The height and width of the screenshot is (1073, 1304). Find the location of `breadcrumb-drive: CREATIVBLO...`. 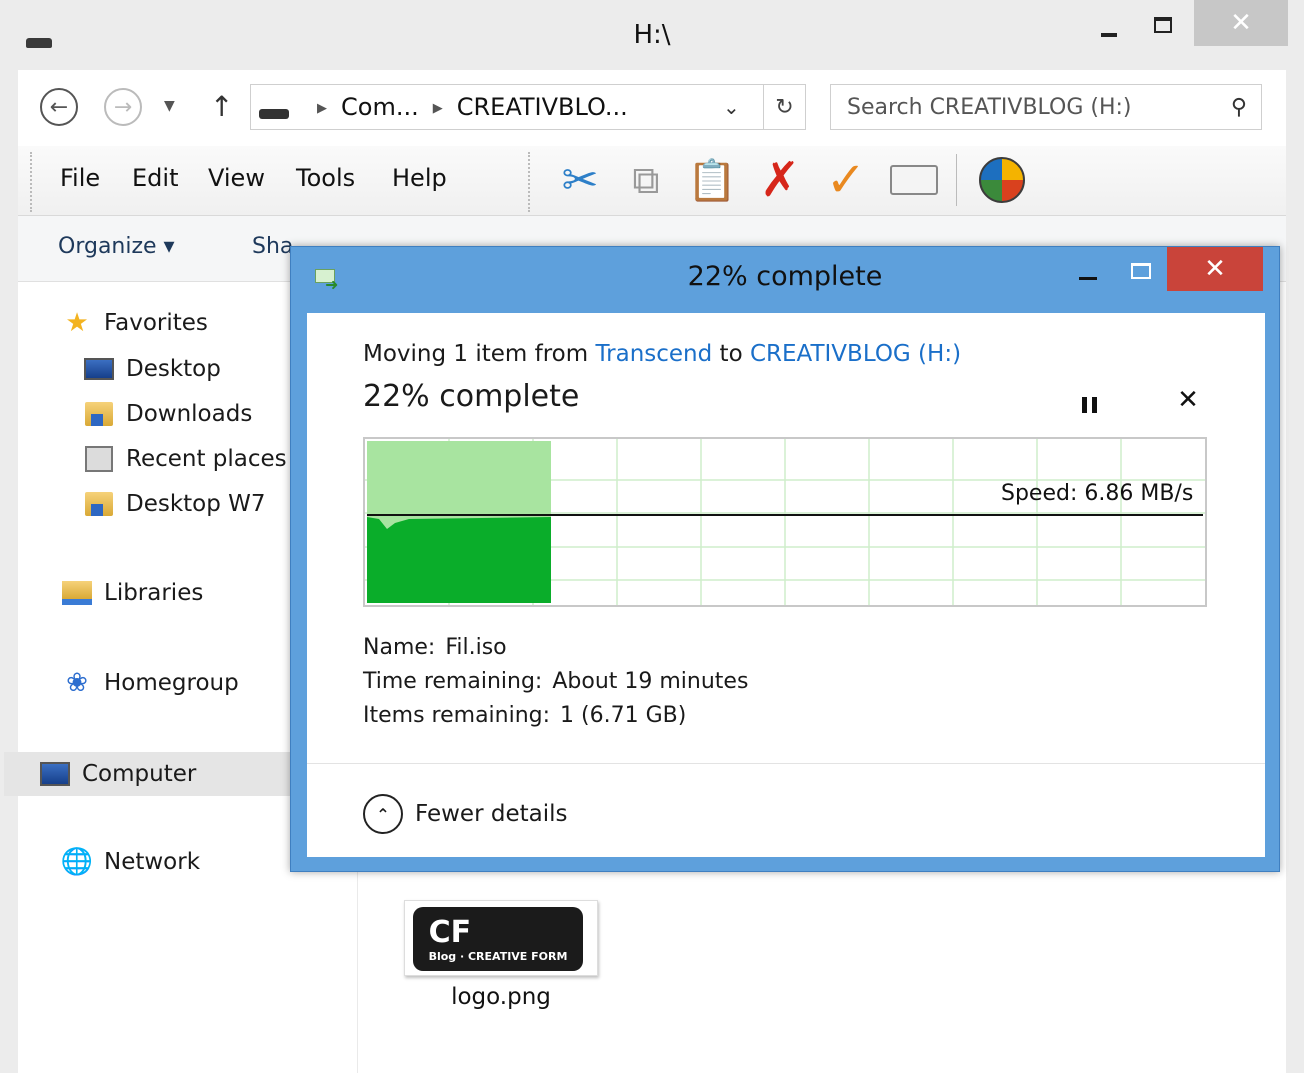

breadcrumb-drive: CREATIVBLO... is located at coordinates (542, 107).